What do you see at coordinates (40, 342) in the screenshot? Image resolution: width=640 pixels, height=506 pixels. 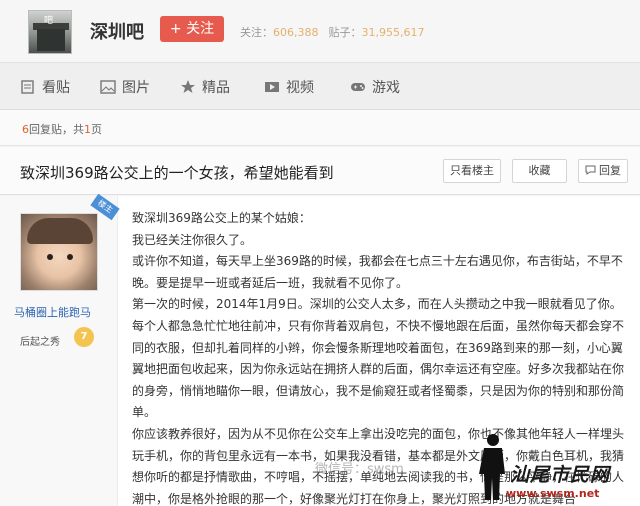 I see `level-name: 后起之秀` at bounding box center [40, 342].